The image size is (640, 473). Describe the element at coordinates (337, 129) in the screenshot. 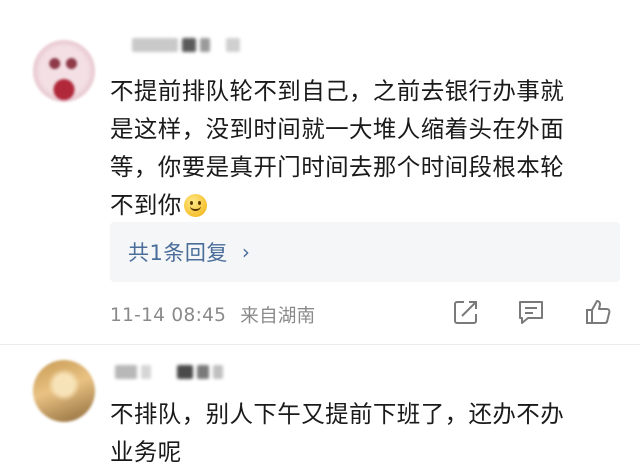

I see `comment-text-line: 是这样，没到时间就一大堆人缩着头在外面` at that location.